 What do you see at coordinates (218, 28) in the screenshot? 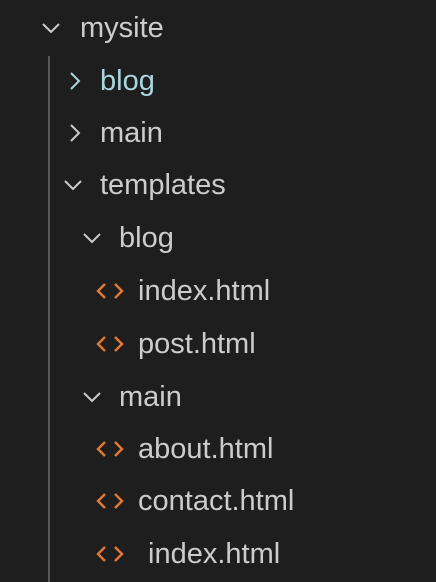
I see `tree-root-mysite: mysite` at bounding box center [218, 28].